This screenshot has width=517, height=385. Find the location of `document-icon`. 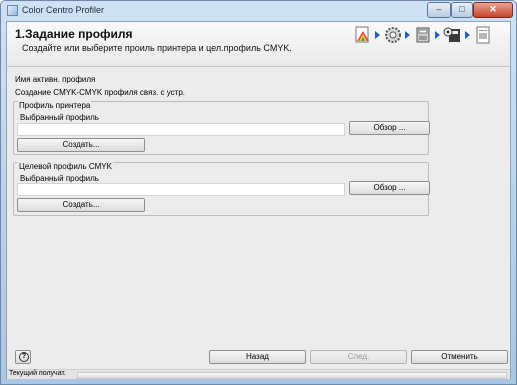

document-icon is located at coordinates (483, 35).